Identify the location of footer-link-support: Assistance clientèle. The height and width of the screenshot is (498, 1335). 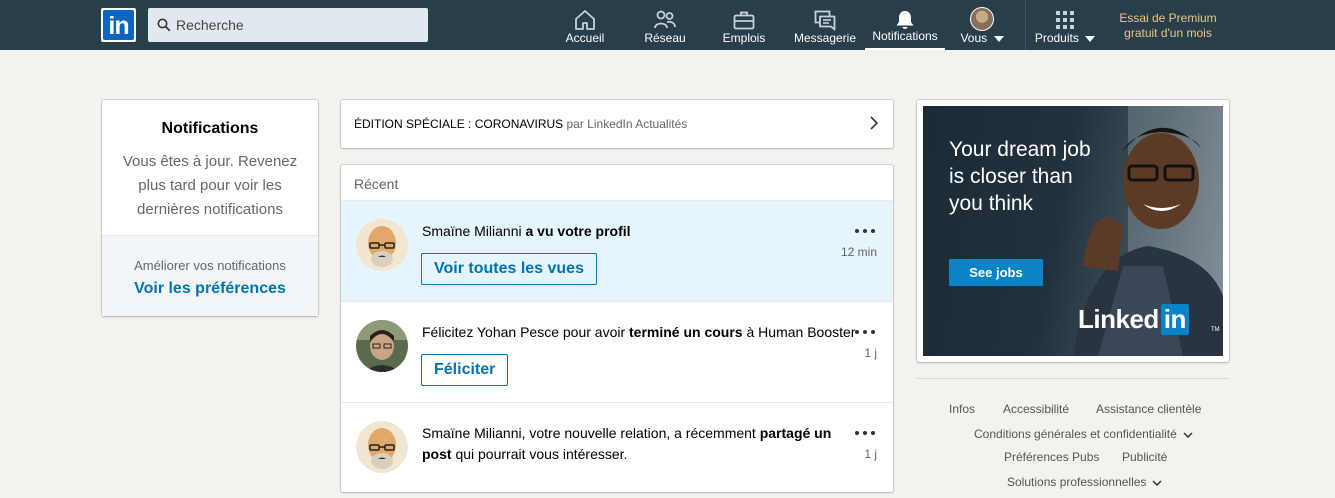
(1148, 409).